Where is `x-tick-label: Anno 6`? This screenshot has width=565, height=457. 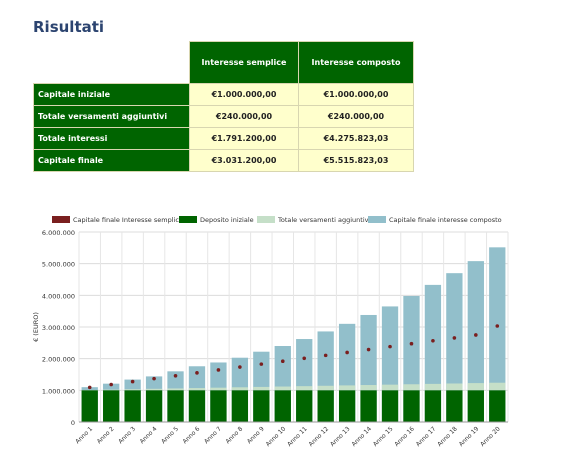
x-tick-label: Anno 6 is located at coordinates (192, 435).